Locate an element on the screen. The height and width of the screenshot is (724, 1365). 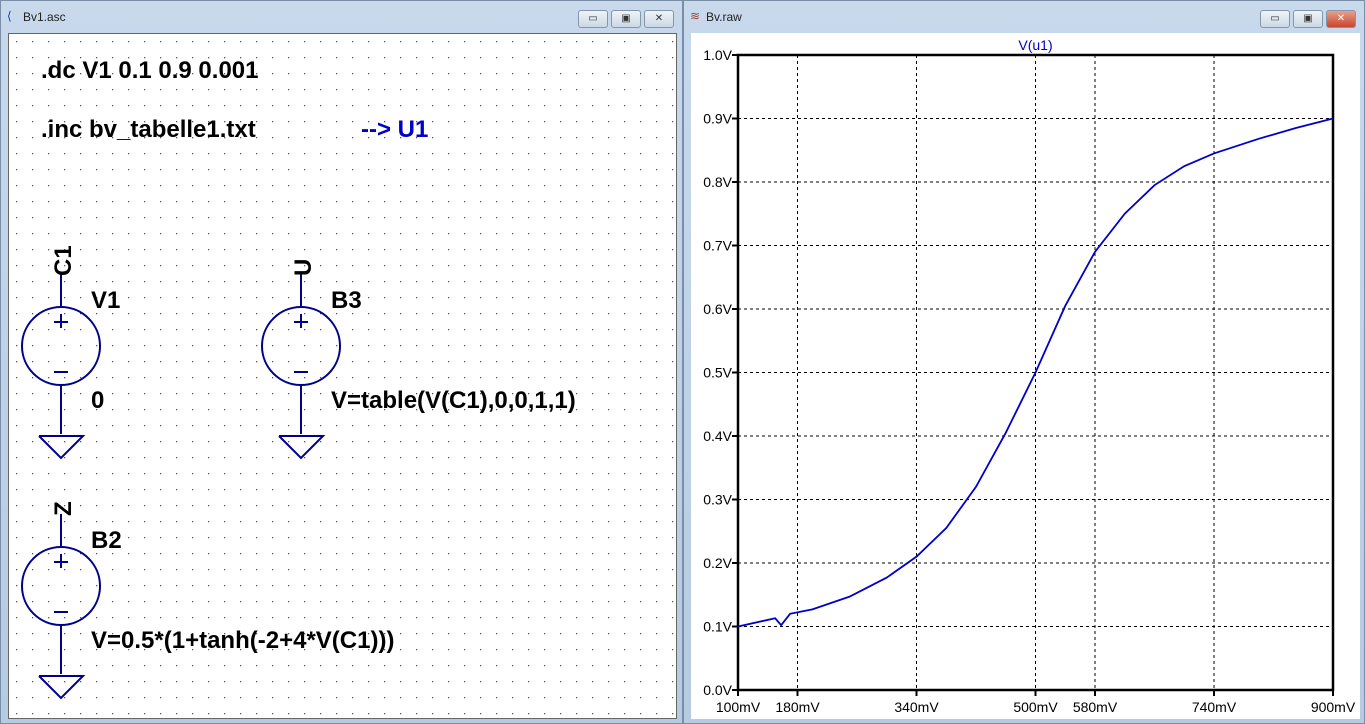
net-label-c1: C1 is located at coordinates (63, 260).